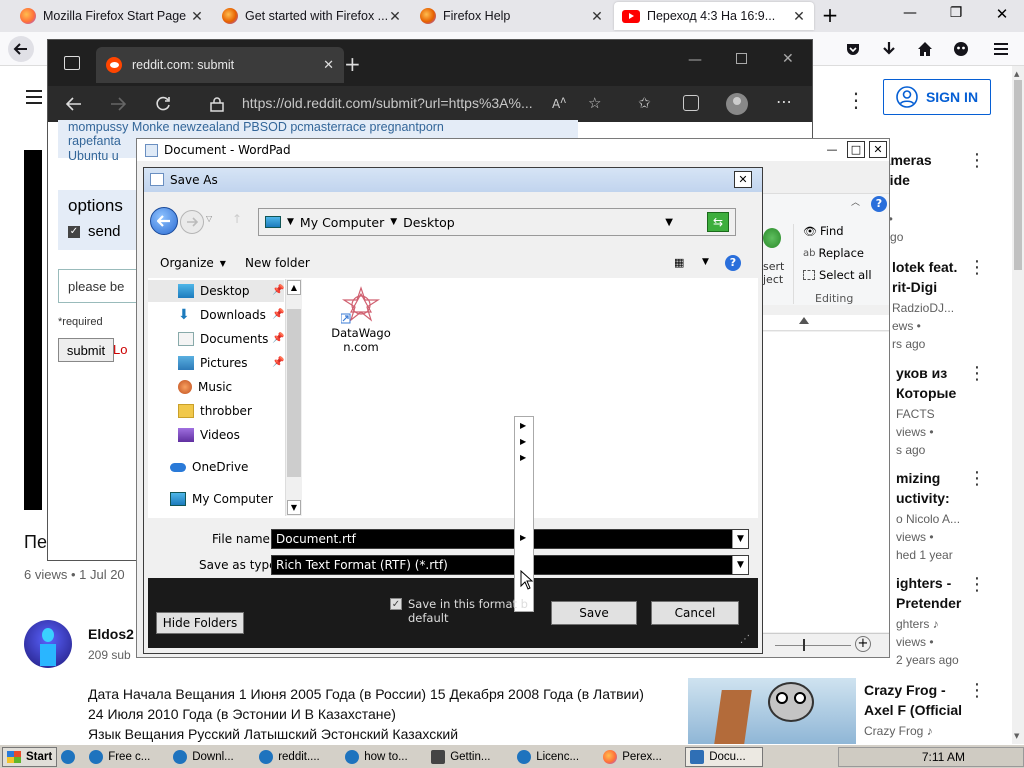 This screenshot has width=1024, height=768. I want to click on nav-item-my-computer: My Computer, so click(221, 499).